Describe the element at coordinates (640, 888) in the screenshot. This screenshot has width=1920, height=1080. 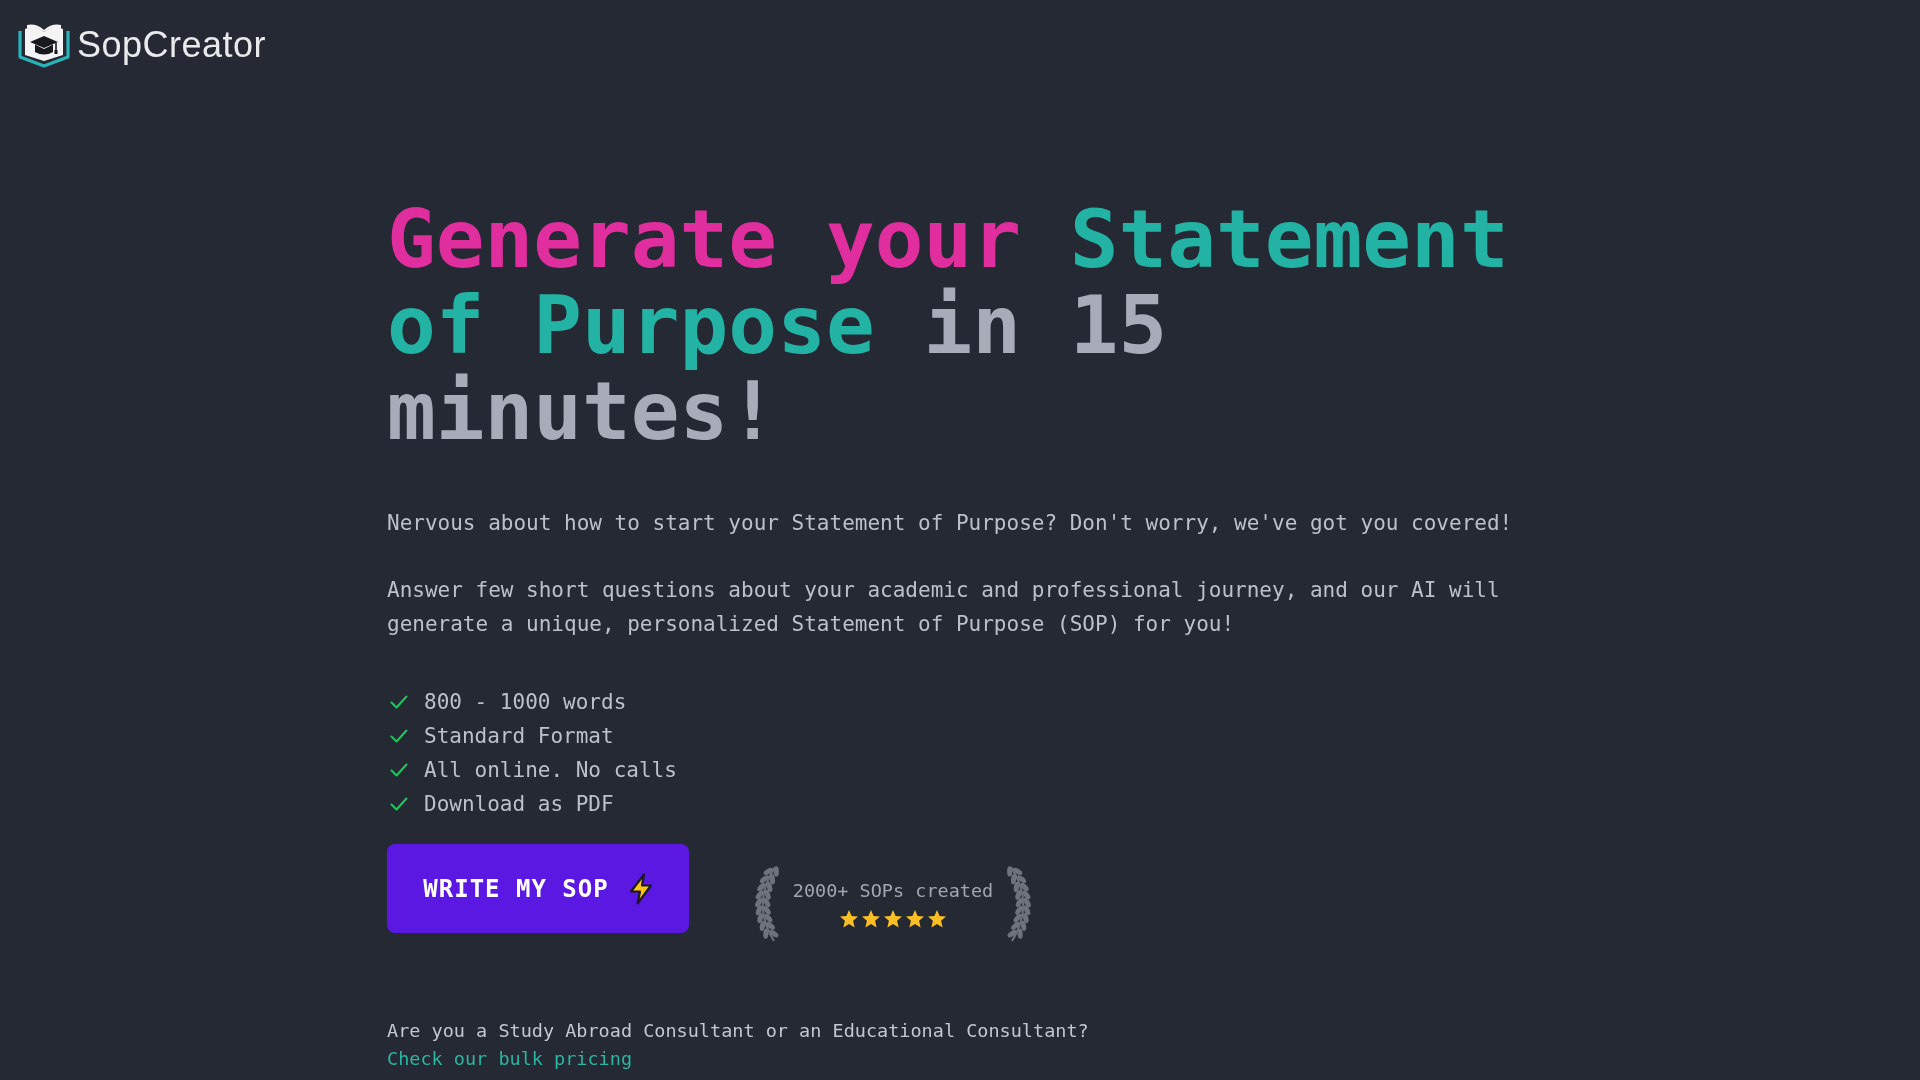
I see `lightning-icon` at that location.